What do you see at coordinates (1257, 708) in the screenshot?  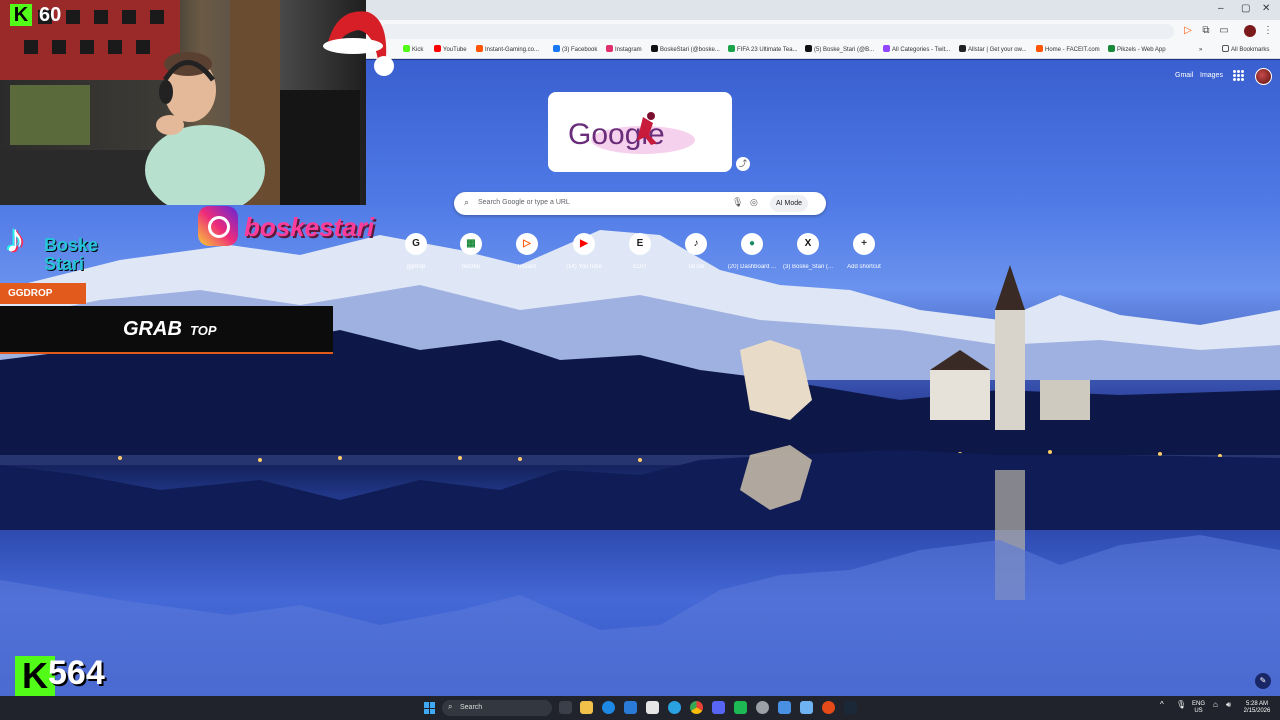 I see `clock: 5:28 AM 2/15/2026` at bounding box center [1257, 708].